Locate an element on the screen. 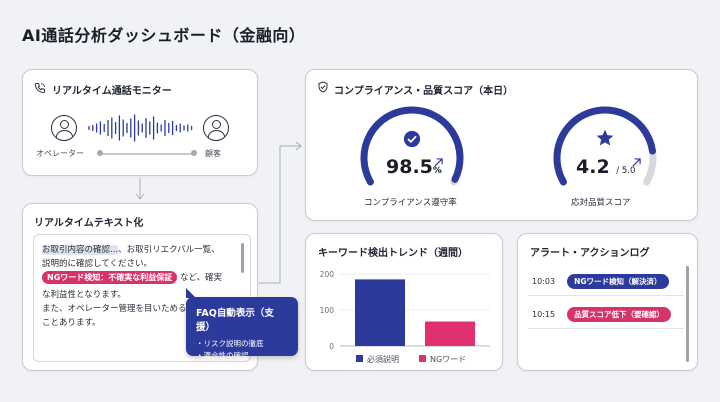 The width and height of the screenshot is (720, 402). alert-row: 10:03 NGワード検知（解決済） is located at coordinates (600, 281).